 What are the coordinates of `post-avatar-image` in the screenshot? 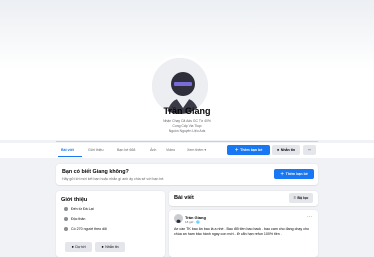 It's located at (178, 221).